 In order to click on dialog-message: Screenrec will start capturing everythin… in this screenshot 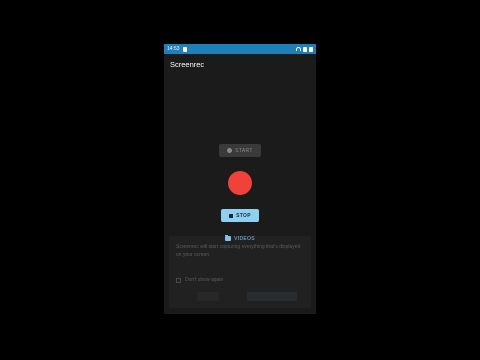, I will do `click(238, 251)`.